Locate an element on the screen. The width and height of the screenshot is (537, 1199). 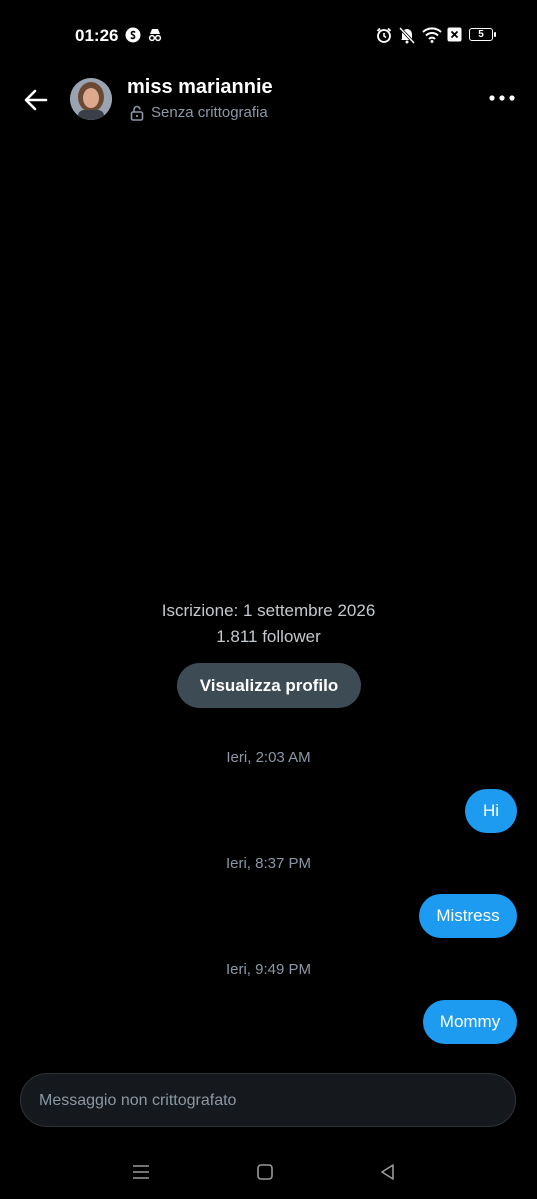
joined-date: Iscrizione: 1 settembre 2026 is located at coordinates (268, 610).